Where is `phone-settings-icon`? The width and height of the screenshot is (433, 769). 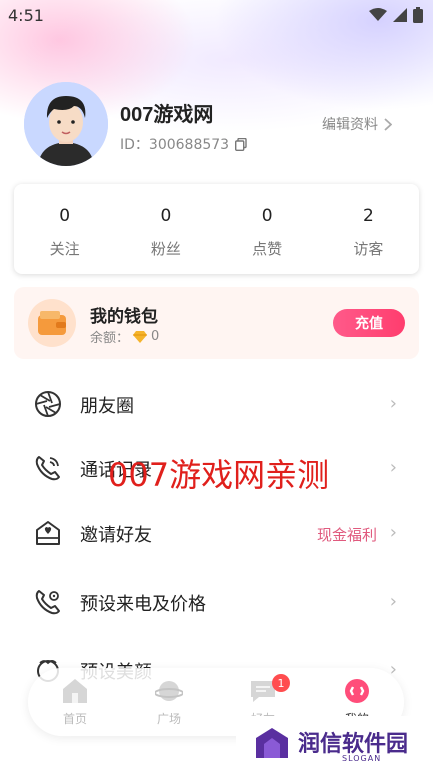 phone-settings-icon is located at coordinates (47, 602).